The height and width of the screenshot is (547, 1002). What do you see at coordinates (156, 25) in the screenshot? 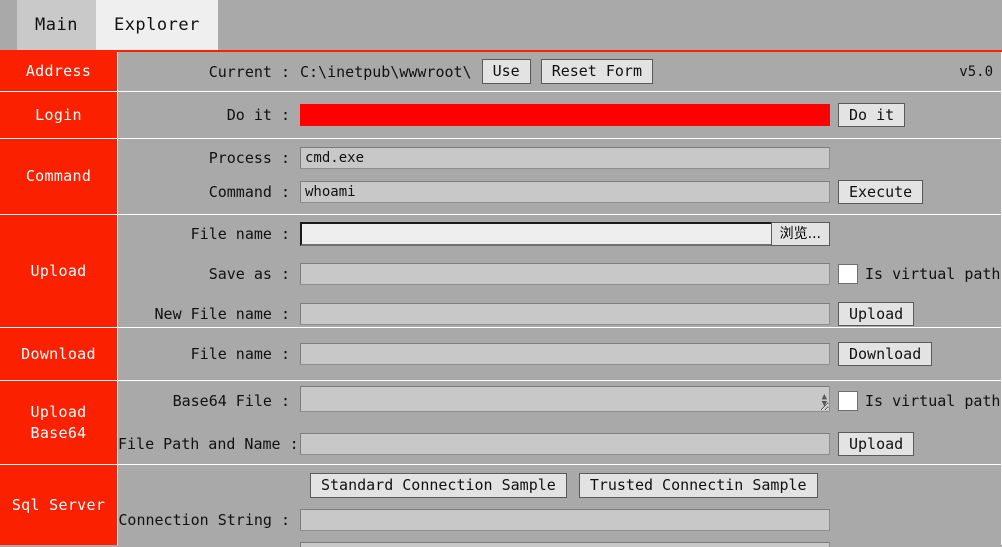
I see `tab-explorer: Explorer` at bounding box center [156, 25].